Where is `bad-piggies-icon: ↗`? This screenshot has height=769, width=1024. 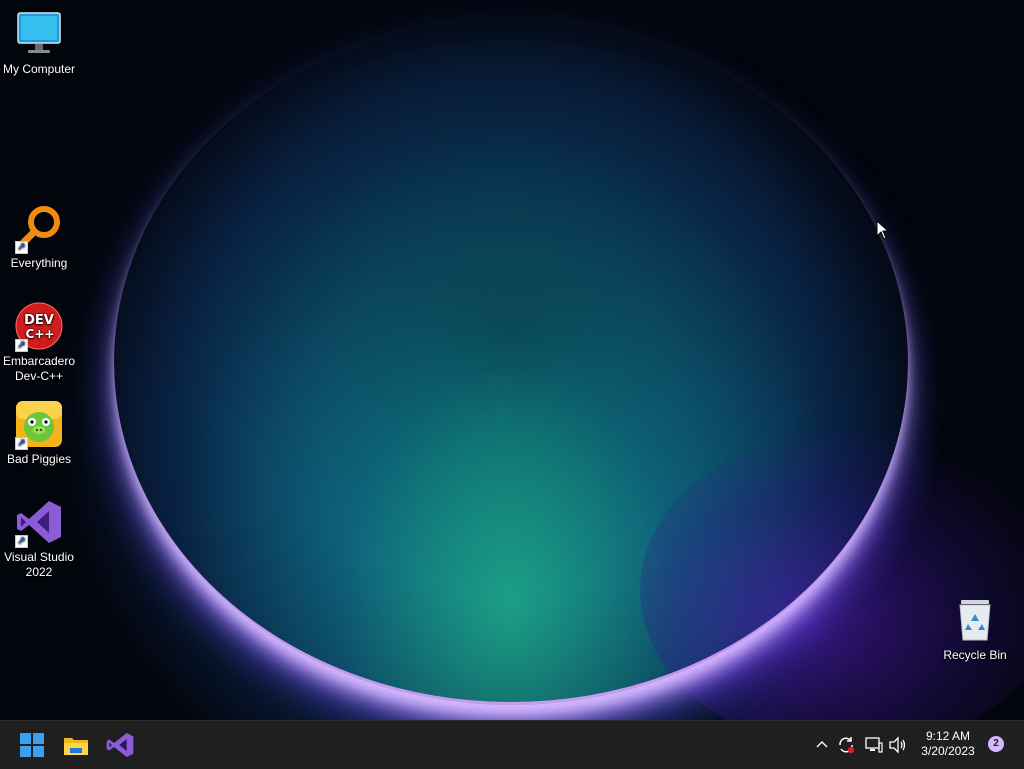
bad-piggies-icon: ↗ is located at coordinates (39, 425).